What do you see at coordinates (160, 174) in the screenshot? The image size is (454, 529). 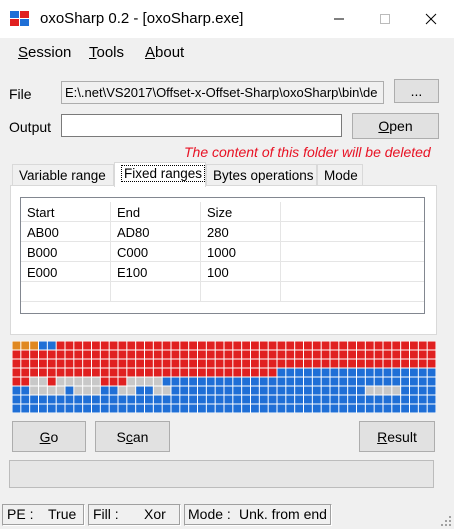 I see `tab-fixed-ranges: Fixed ranges` at bounding box center [160, 174].